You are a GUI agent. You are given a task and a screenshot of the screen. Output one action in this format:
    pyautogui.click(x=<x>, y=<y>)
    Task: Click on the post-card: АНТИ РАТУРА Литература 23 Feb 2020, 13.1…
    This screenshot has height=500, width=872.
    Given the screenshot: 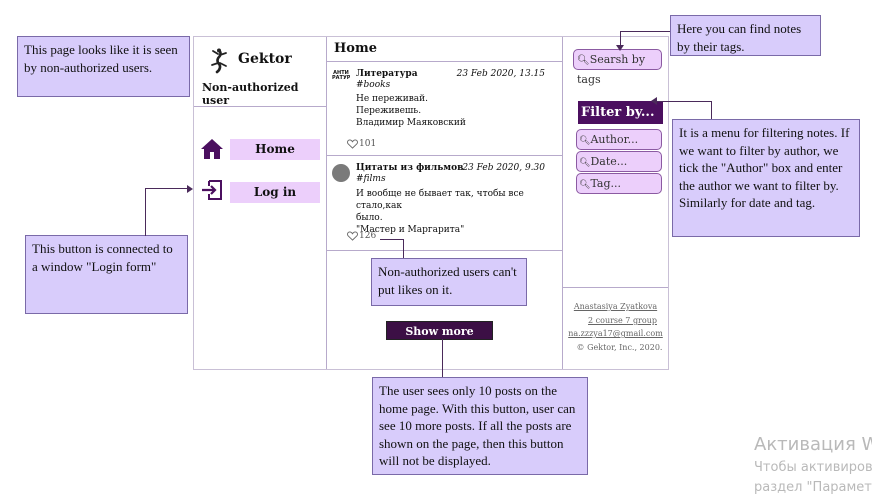 What is the action you would take?
    pyautogui.click(x=445, y=109)
    